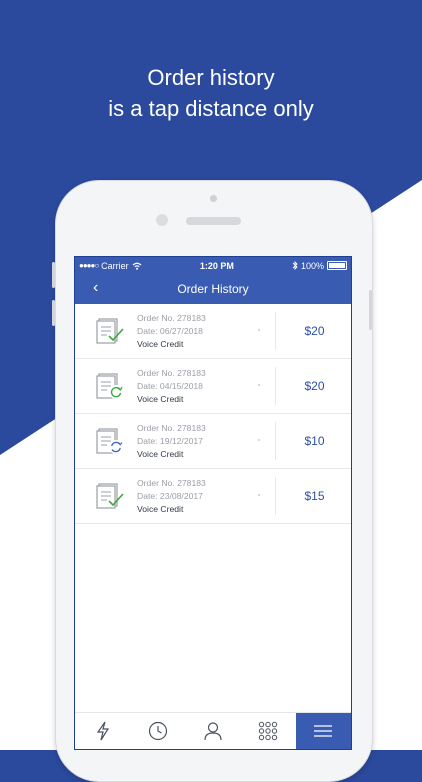 The image size is (422, 782). What do you see at coordinates (137, 266) in the screenshot?
I see `wifi-icon` at bounding box center [137, 266].